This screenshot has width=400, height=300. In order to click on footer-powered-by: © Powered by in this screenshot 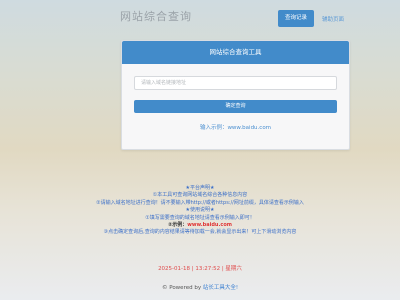, I will do `click(182, 288)`.